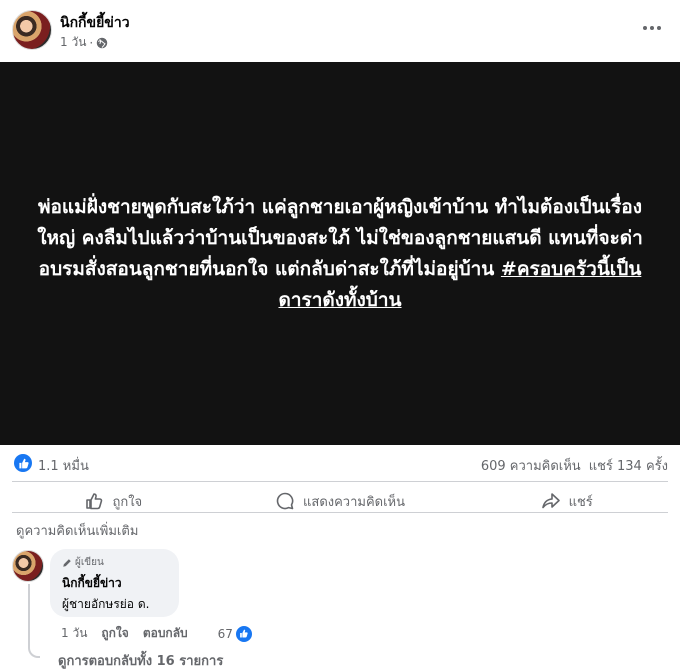 This screenshot has width=680, height=670. What do you see at coordinates (77, 530) in the screenshot?
I see `view-more-comments-link: ดูความคิดเห็นเพิ่มเติม` at bounding box center [77, 530].